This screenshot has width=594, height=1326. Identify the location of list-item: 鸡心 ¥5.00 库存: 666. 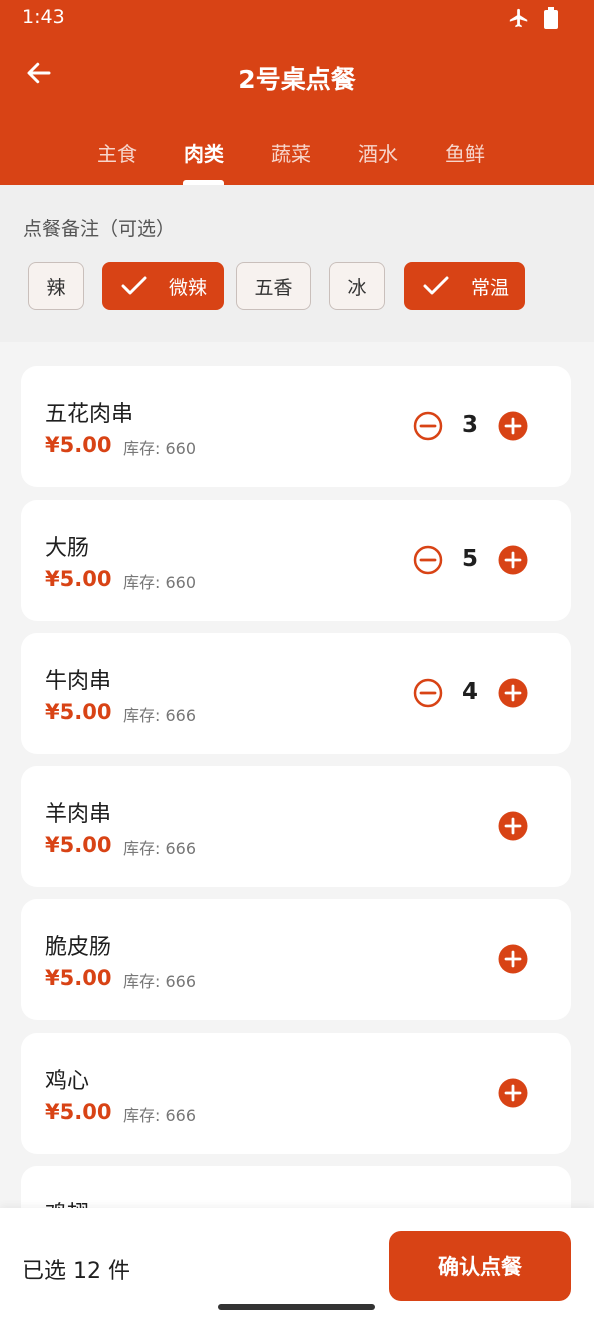
(296, 1093).